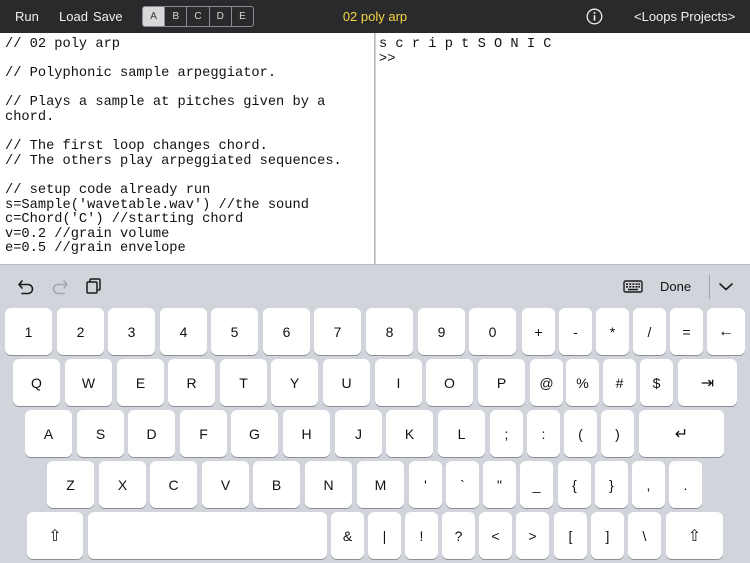 The image size is (750, 563). Describe the element at coordinates (225, 484) in the screenshot. I see `key-v: V` at that location.